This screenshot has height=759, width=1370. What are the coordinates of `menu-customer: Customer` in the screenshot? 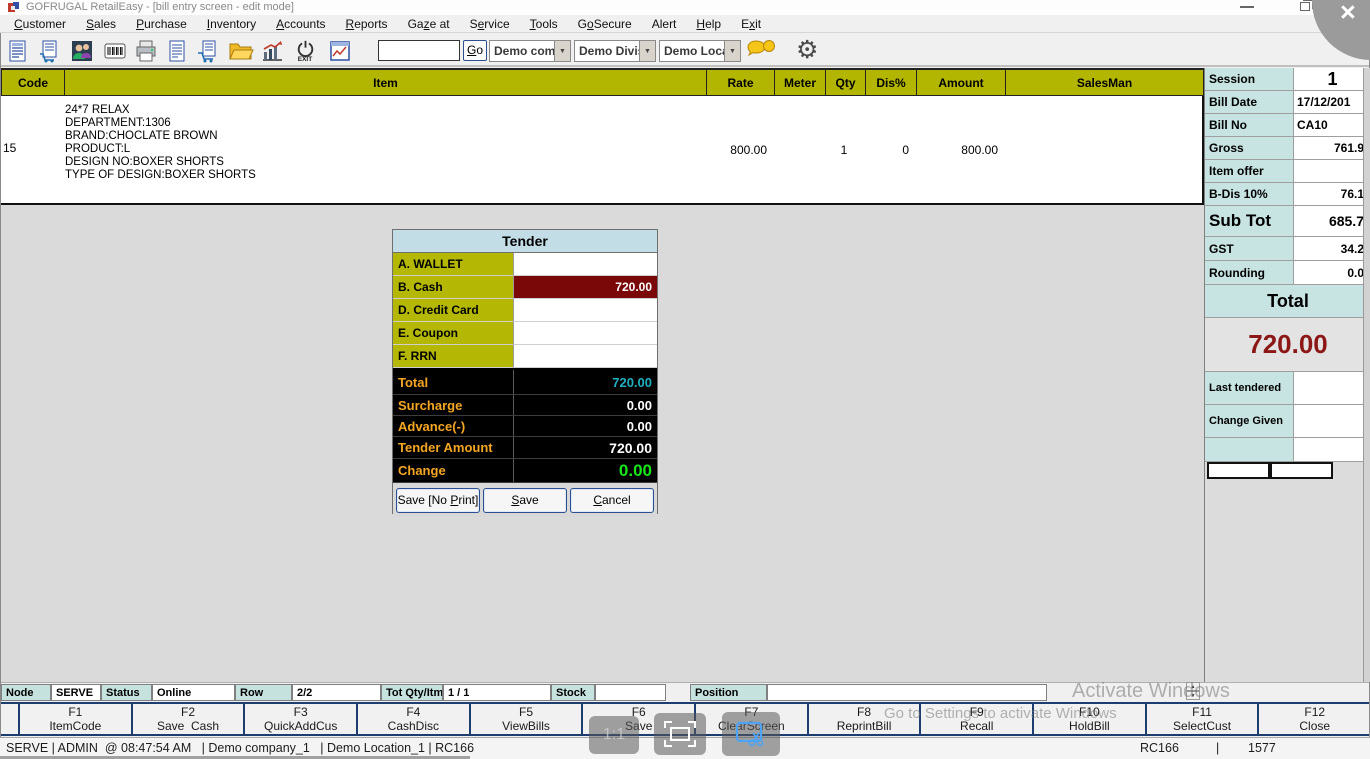 It's located at (40, 24).